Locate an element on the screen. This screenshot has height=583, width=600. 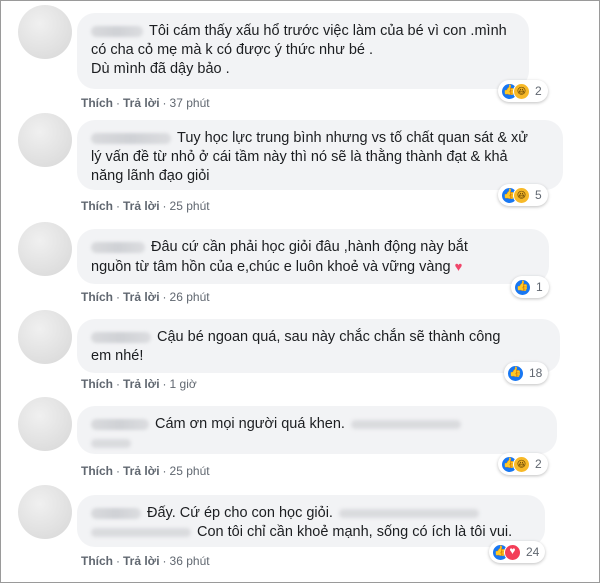
comment-actions: Thích · Trả lời · 36 phút is located at coordinates (145, 561).